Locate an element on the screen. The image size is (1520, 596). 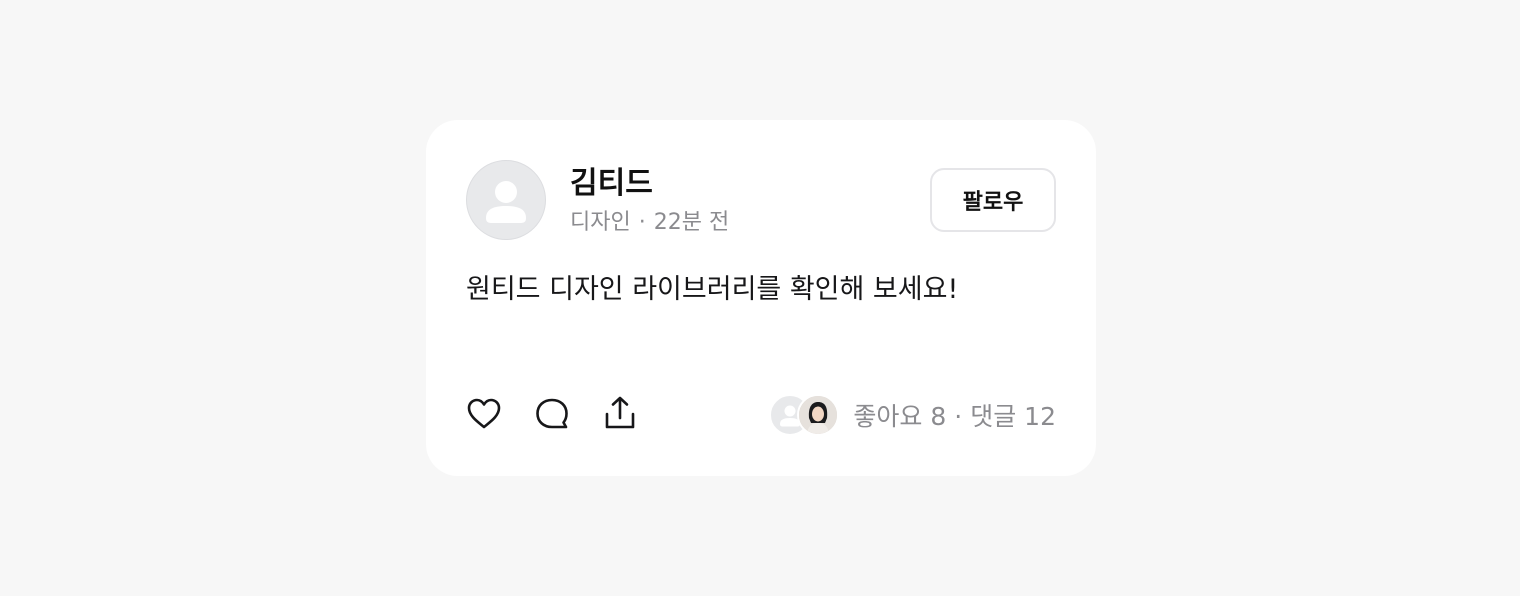
author-name: 김티드 is located at coordinates (611, 184).